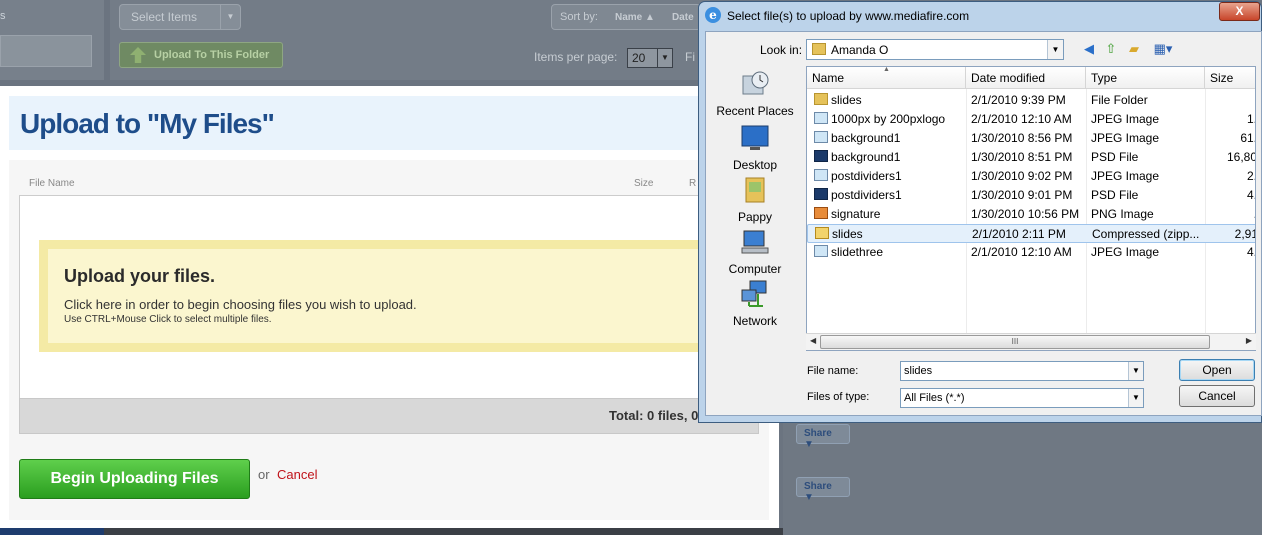 The width and height of the screenshot is (1262, 535). I want to click on upload-to-folder-button: Upload To This Folder, so click(201, 55).